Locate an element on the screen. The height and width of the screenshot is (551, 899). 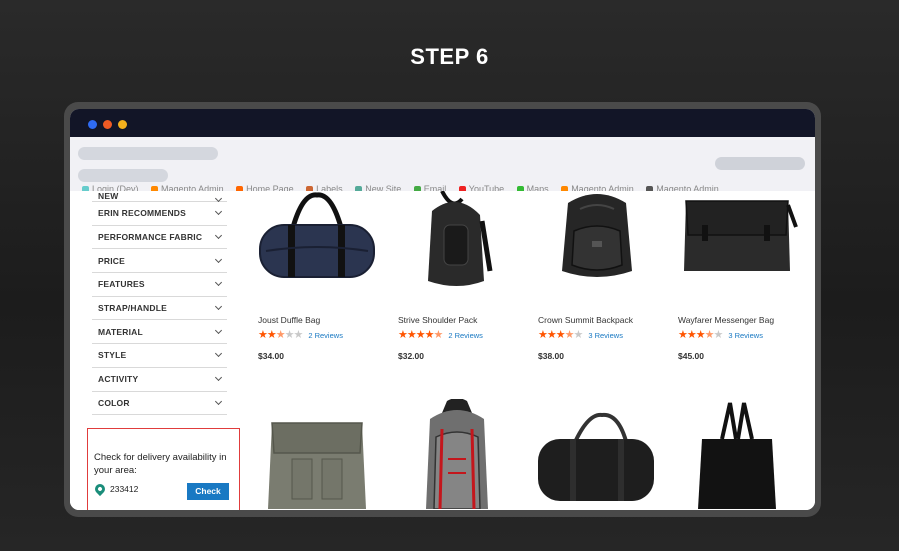
browser-titlebar is located at coordinates (442, 123).